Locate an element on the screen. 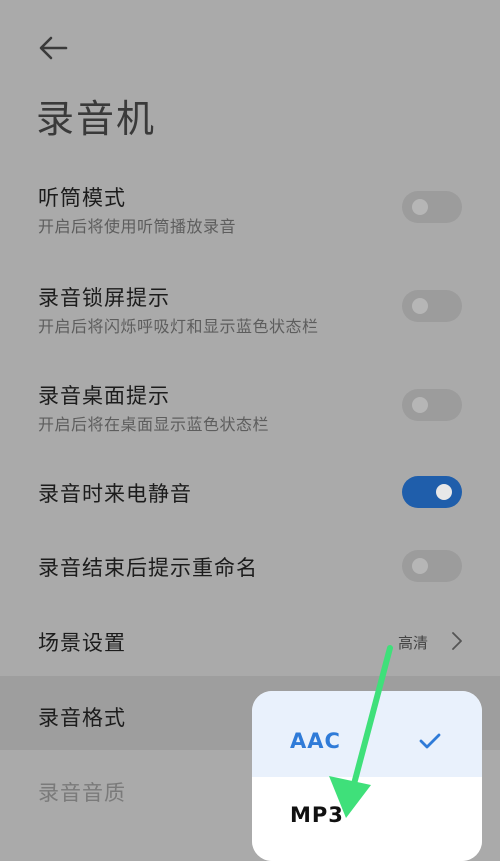 The width and height of the screenshot is (500, 861). earpiece-mode-toggle is located at coordinates (432, 207).